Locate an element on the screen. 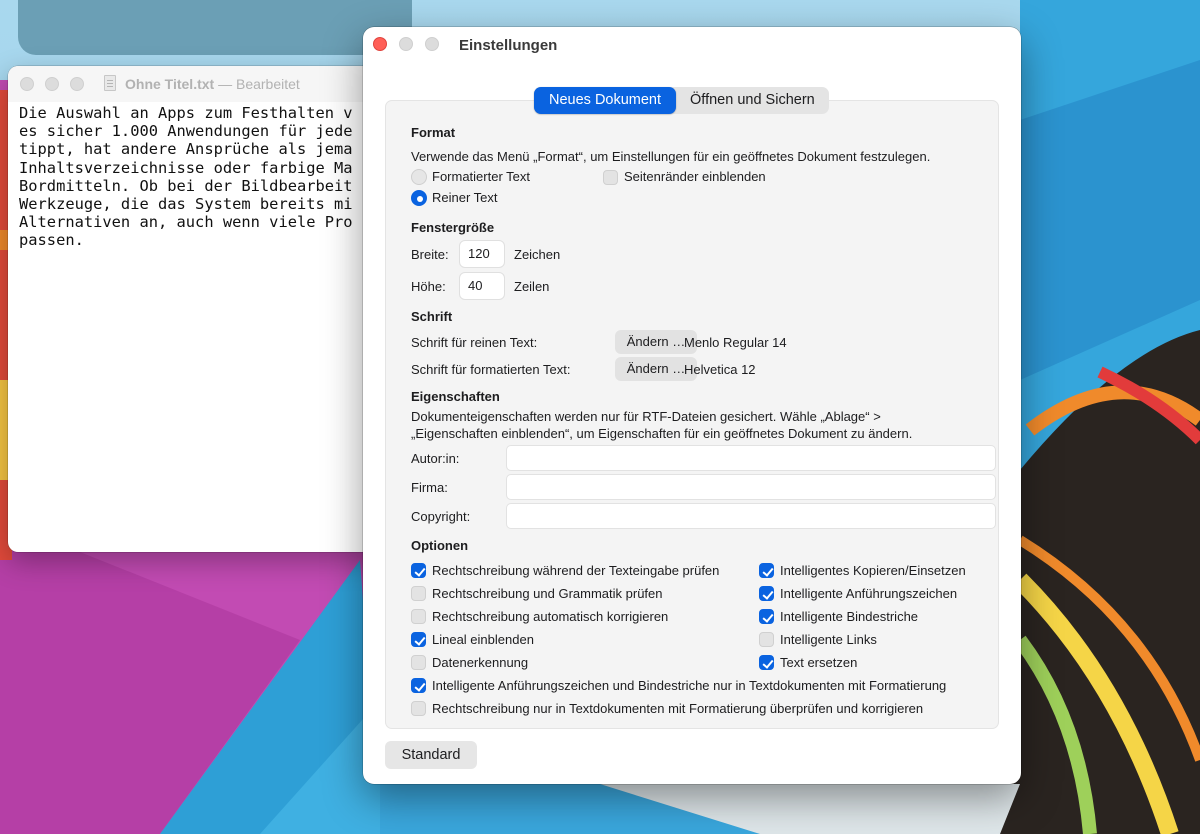  smart-quotes-label: Intelligente Anführungszeichen is located at coordinates (868, 593).